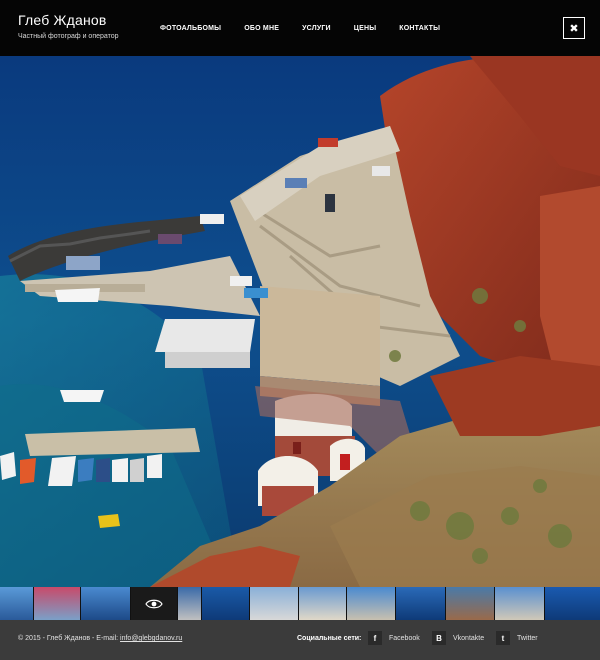 Image resolution: width=600 pixels, height=660 pixels. What do you see at coordinates (316, 28) in the screenshot?
I see `nav-item-services: УСЛУГИ` at bounding box center [316, 28].